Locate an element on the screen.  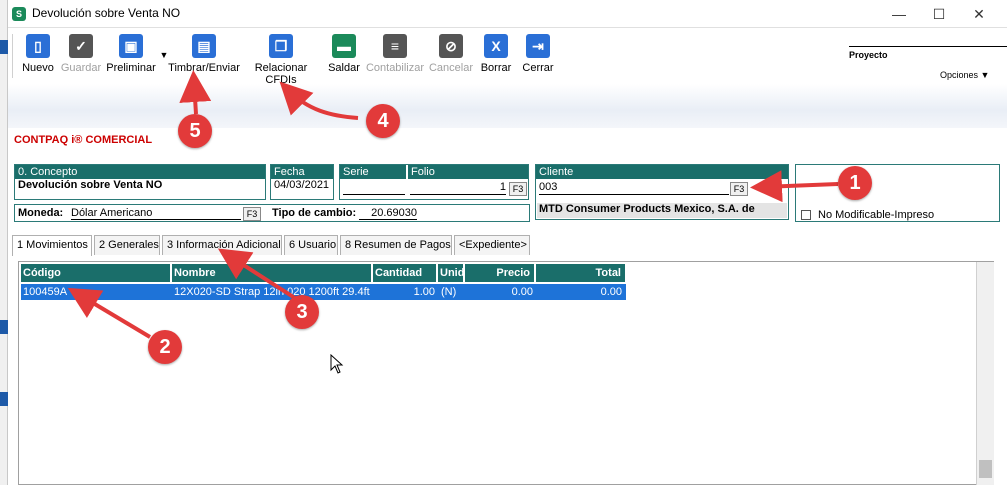
column-header-unidad: Unid is located at coordinates (451, 273).